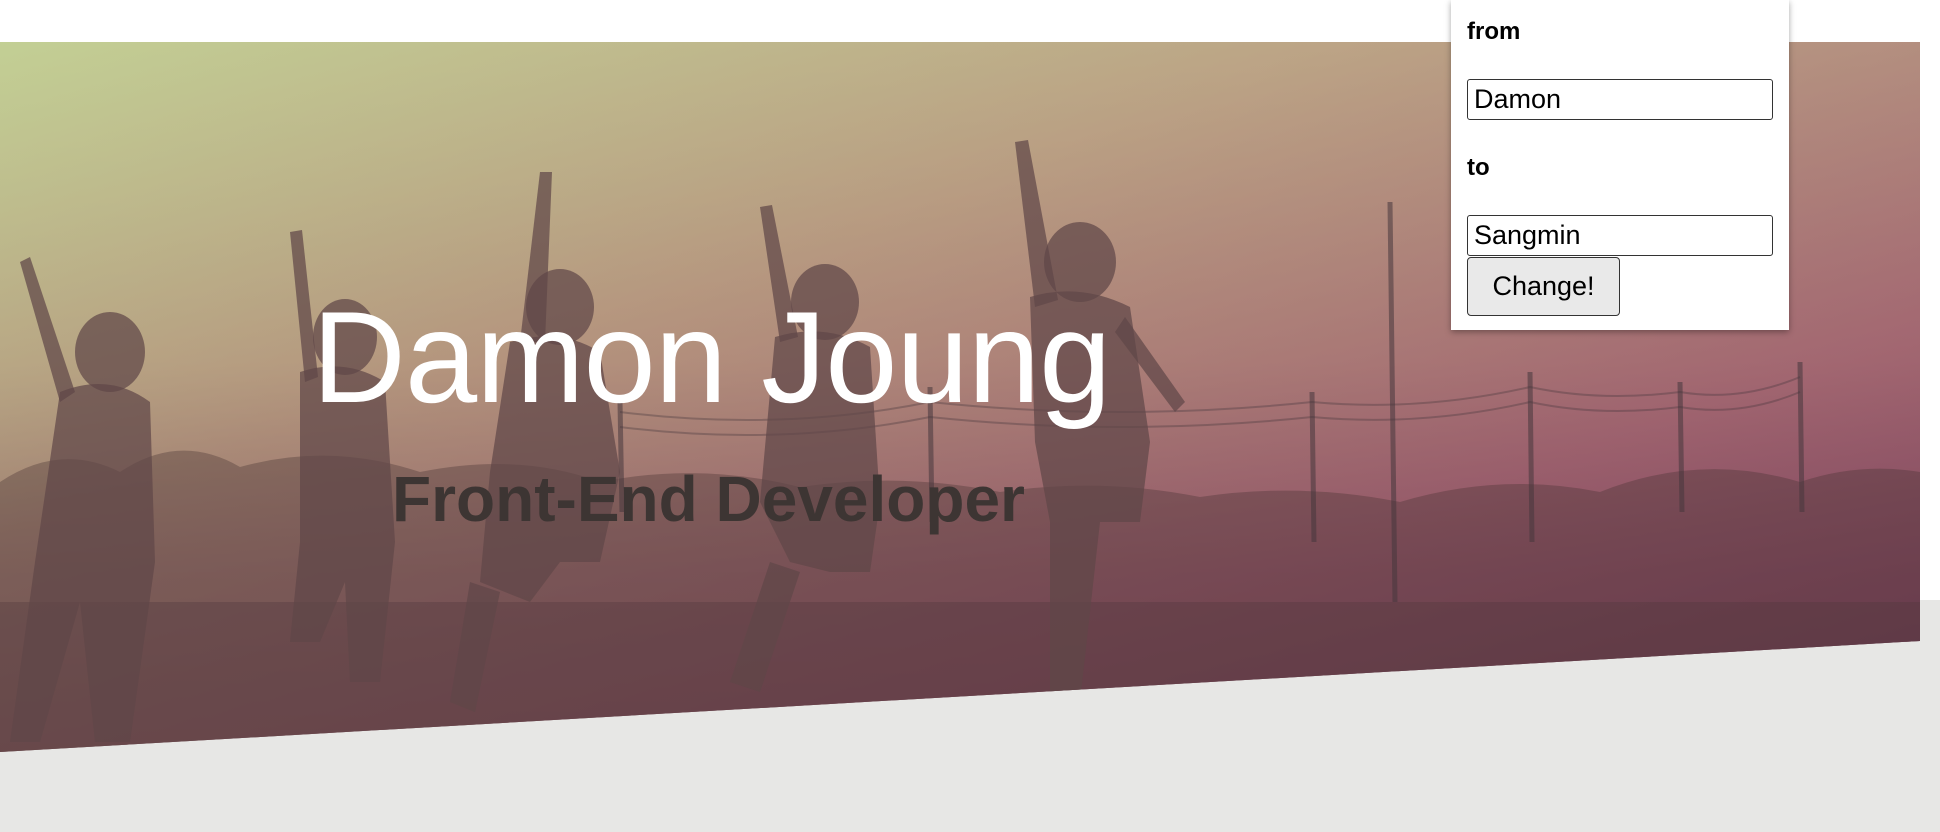  What do you see at coordinates (1620, 165) in the screenshot?
I see `name-change-panel: from to Change!` at bounding box center [1620, 165].